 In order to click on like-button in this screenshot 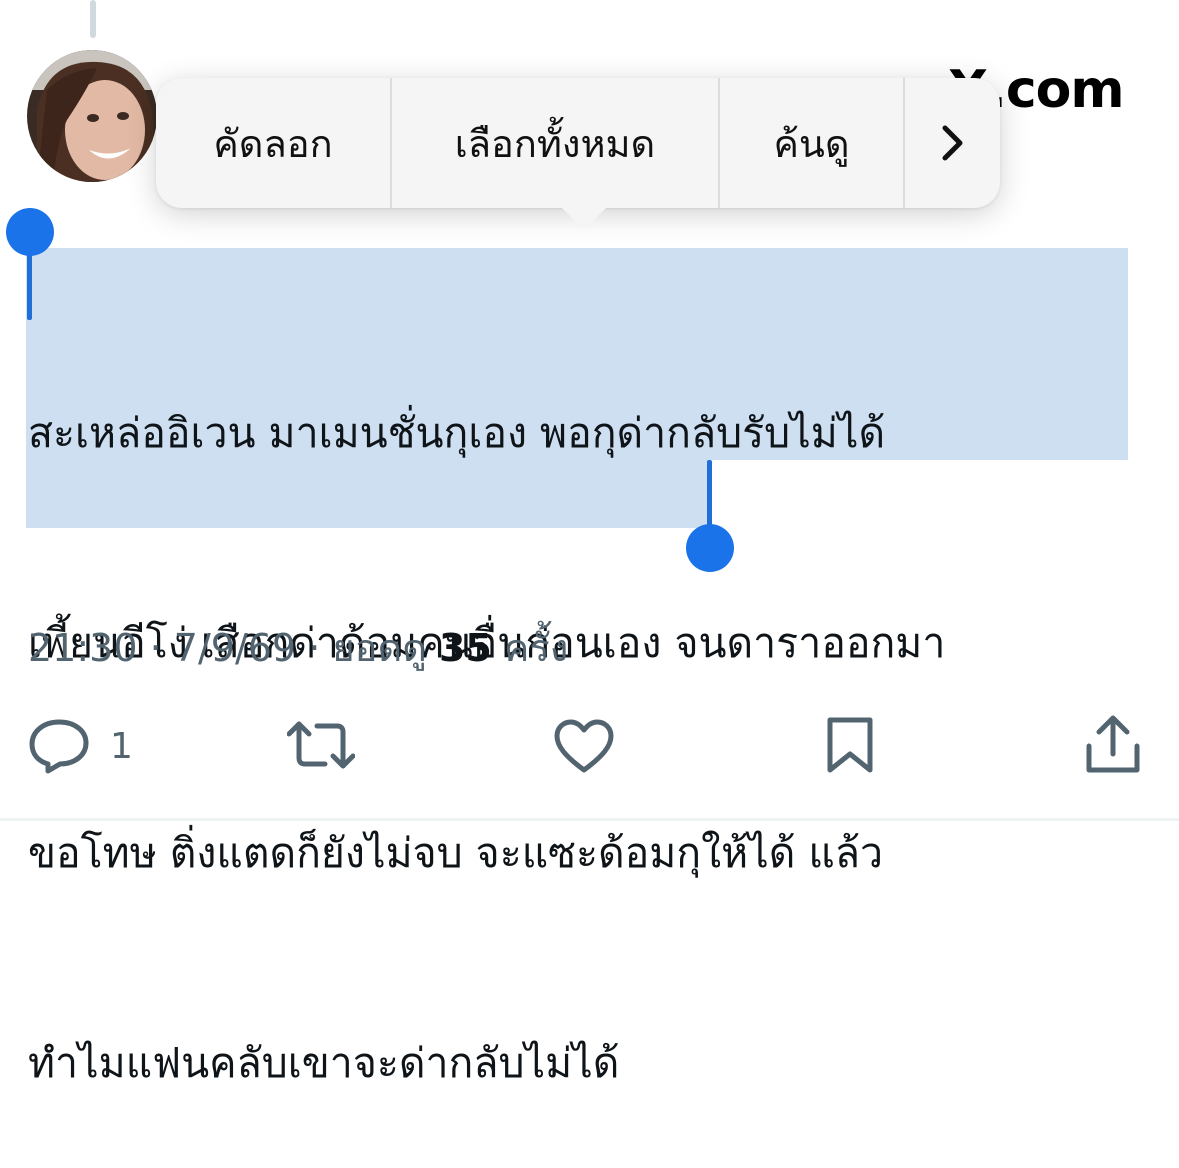, I will do `click(584, 746)`.